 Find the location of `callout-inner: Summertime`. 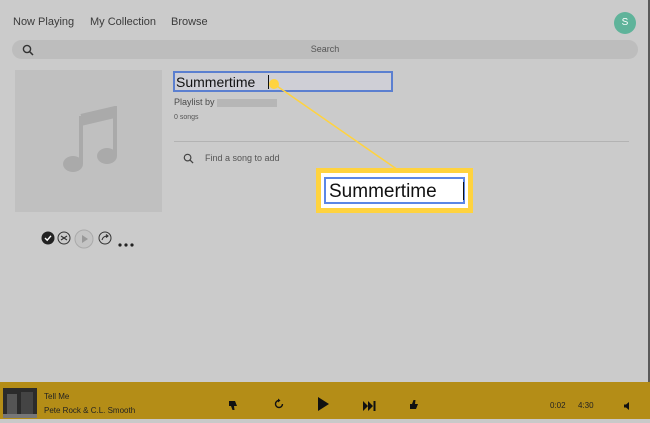

callout-inner: Summertime is located at coordinates (394, 190).